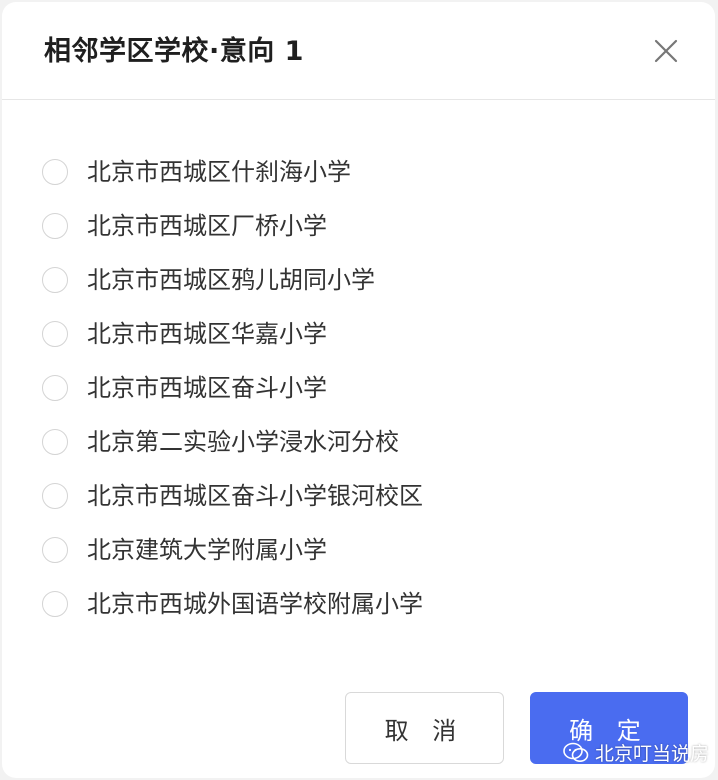  What do you see at coordinates (255, 496) in the screenshot?
I see `school-option-label: 北京市西城区奋斗小学银河校区` at bounding box center [255, 496].